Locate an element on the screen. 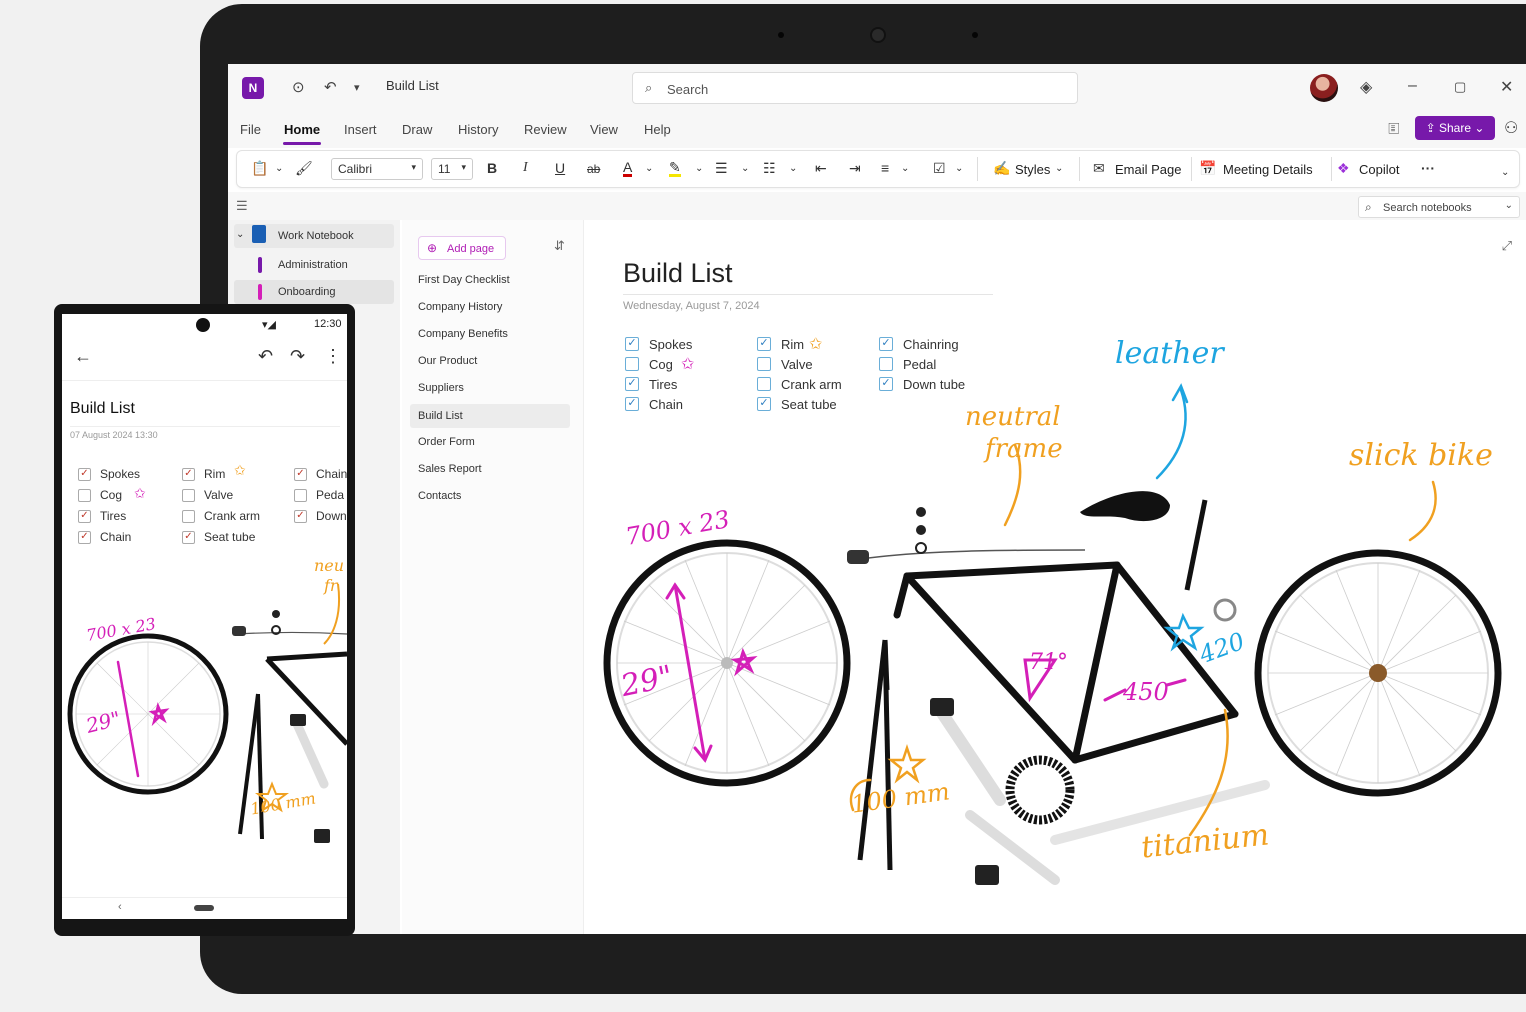 Image resolution: width=1526 pixels, height=1012 pixels. home-indicator is located at coordinates (204, 908).